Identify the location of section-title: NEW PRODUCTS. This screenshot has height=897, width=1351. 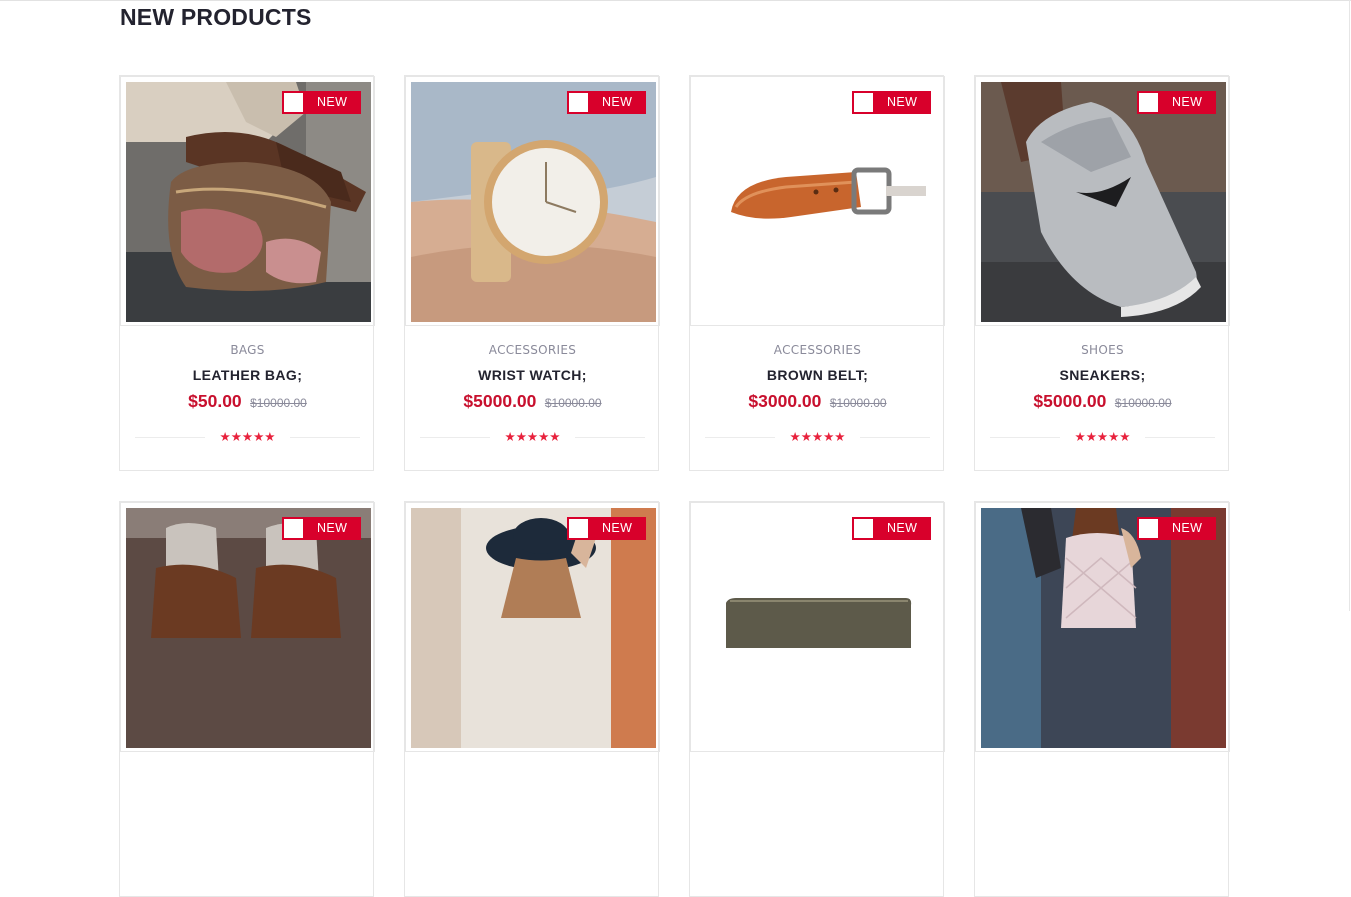
(216, 17).